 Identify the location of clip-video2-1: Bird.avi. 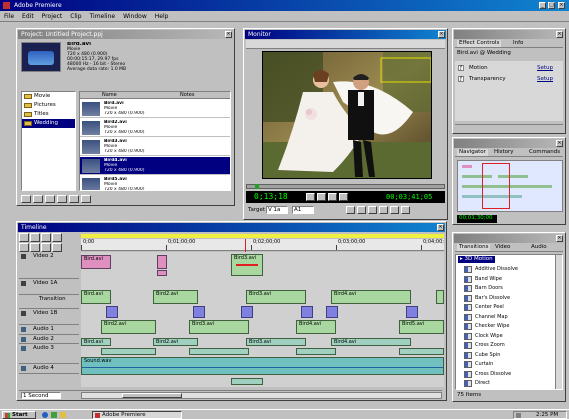
(96, 262).